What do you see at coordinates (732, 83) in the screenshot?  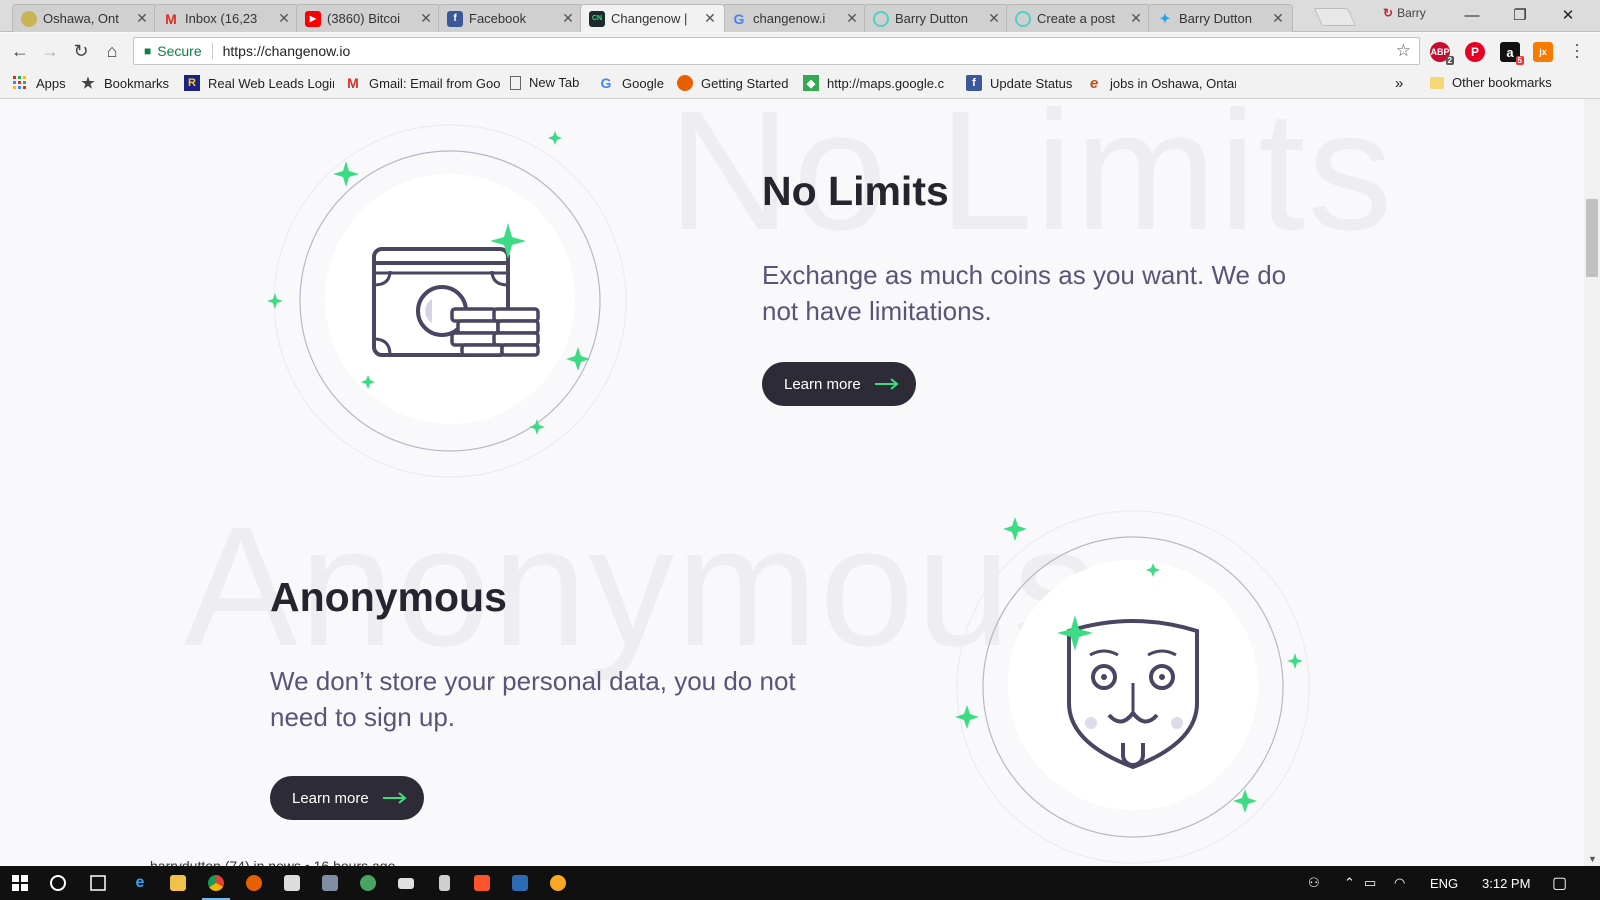 I see `bookmark-item-getting-started: Getting Started` at bounding box center [732, 83].